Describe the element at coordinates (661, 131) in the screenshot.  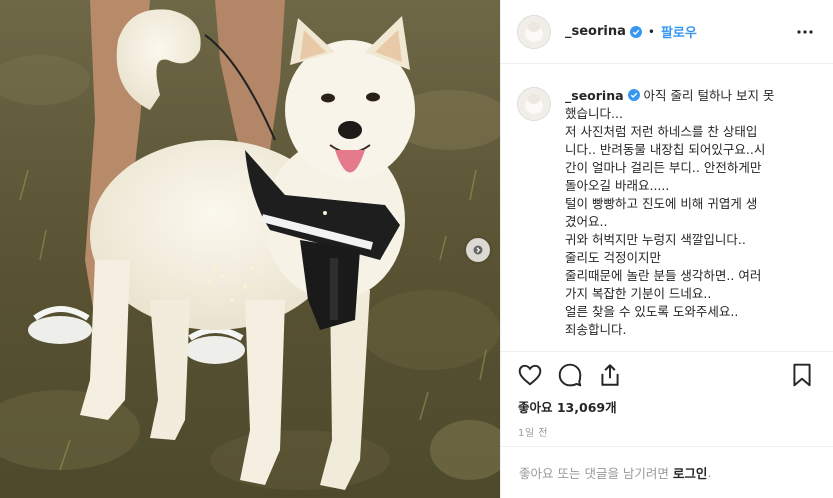
I see `caption-line: 저 사진처럼 저런 하네스를 찬 상태입` at that location.